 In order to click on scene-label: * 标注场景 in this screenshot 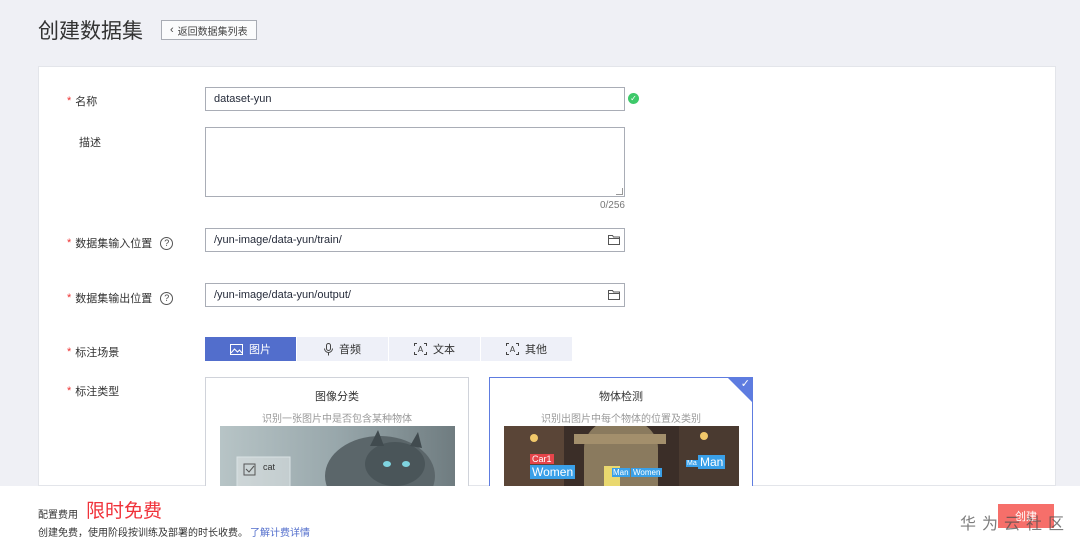, I will do `click(93, 352)`.